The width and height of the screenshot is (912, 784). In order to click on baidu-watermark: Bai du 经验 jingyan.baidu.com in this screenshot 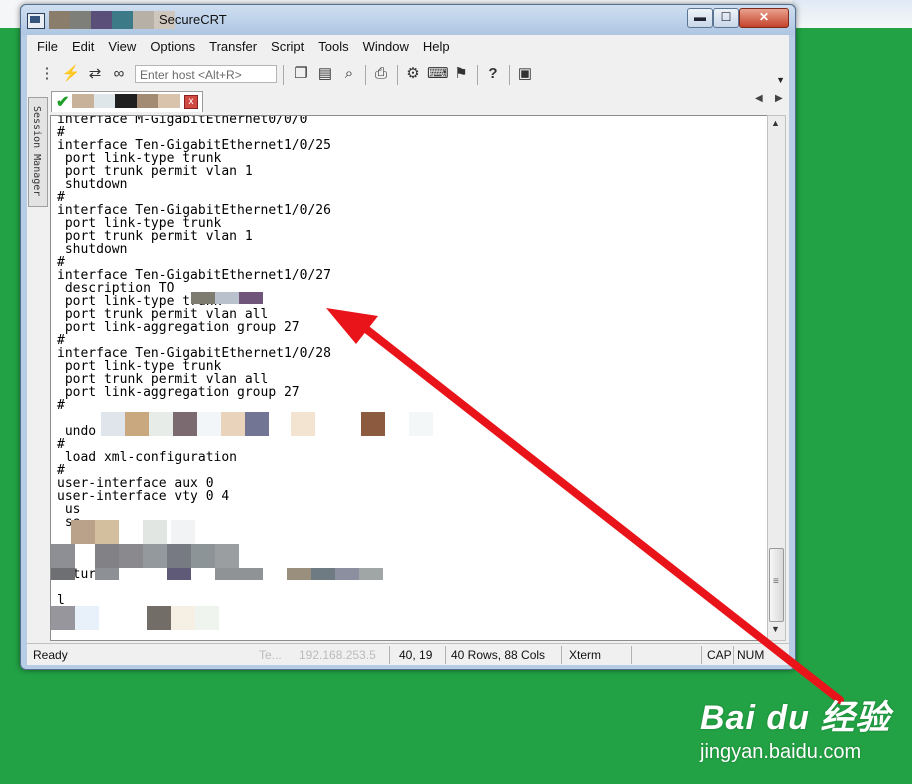, I will do `click(795, 727)`.